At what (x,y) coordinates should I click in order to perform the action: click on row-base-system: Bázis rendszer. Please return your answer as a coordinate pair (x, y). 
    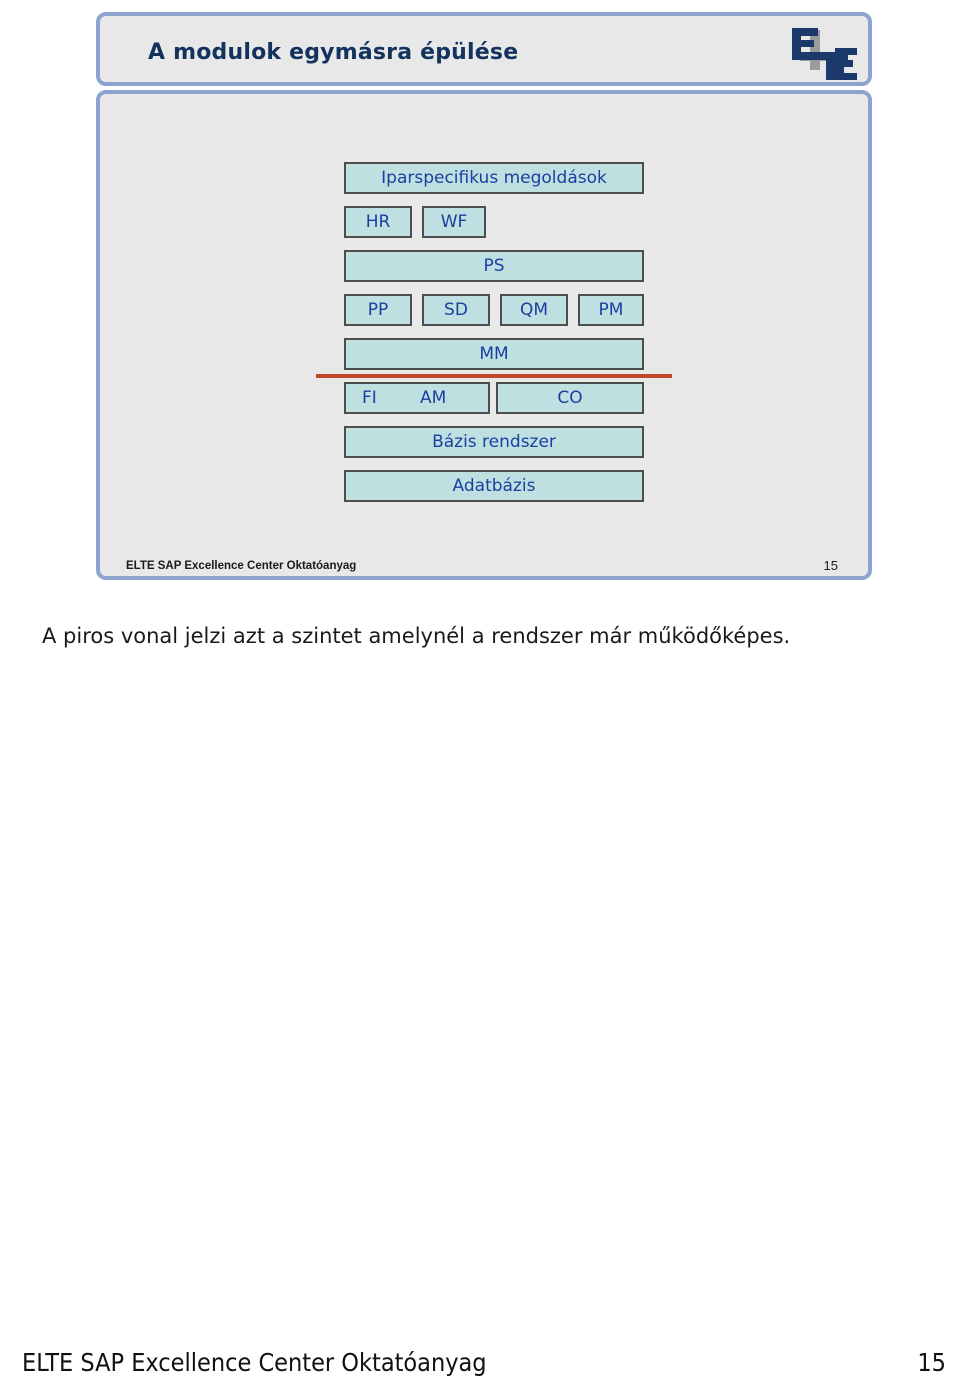
    Looking at the image, I should click on (494, 442).